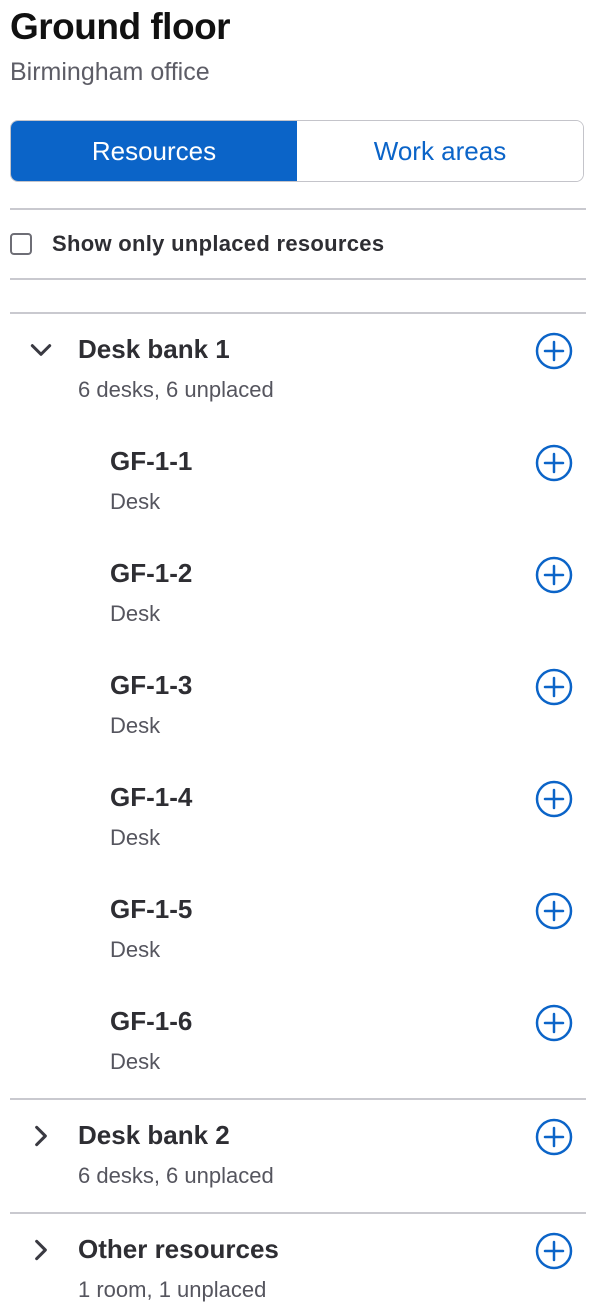  What do you see at coordinates (172, 1289) in the screenshot?
I see `group-summary: 1 room, 1 unplaced` at bounding box center [172, 1289].